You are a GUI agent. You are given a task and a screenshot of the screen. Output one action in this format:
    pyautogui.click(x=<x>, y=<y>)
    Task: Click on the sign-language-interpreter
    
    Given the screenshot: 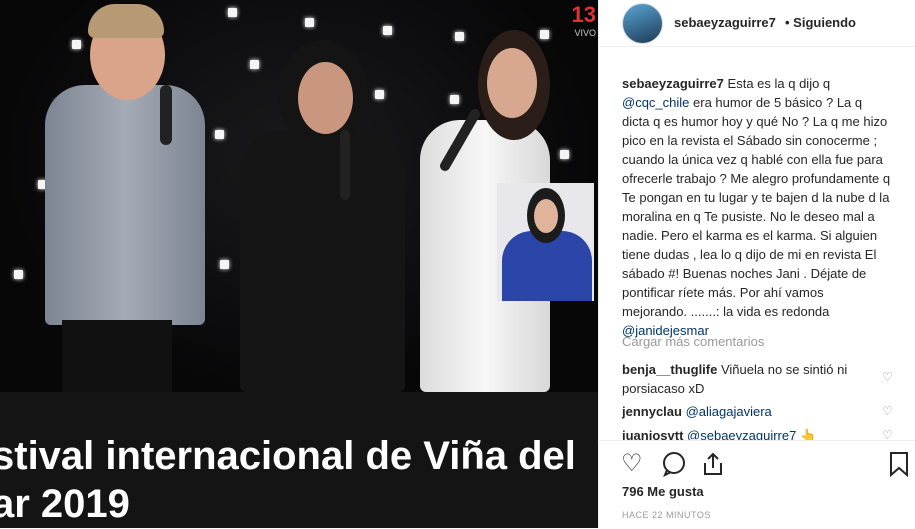 What is the action you would take?
    pyautogui.click(x=545, y=242)
    